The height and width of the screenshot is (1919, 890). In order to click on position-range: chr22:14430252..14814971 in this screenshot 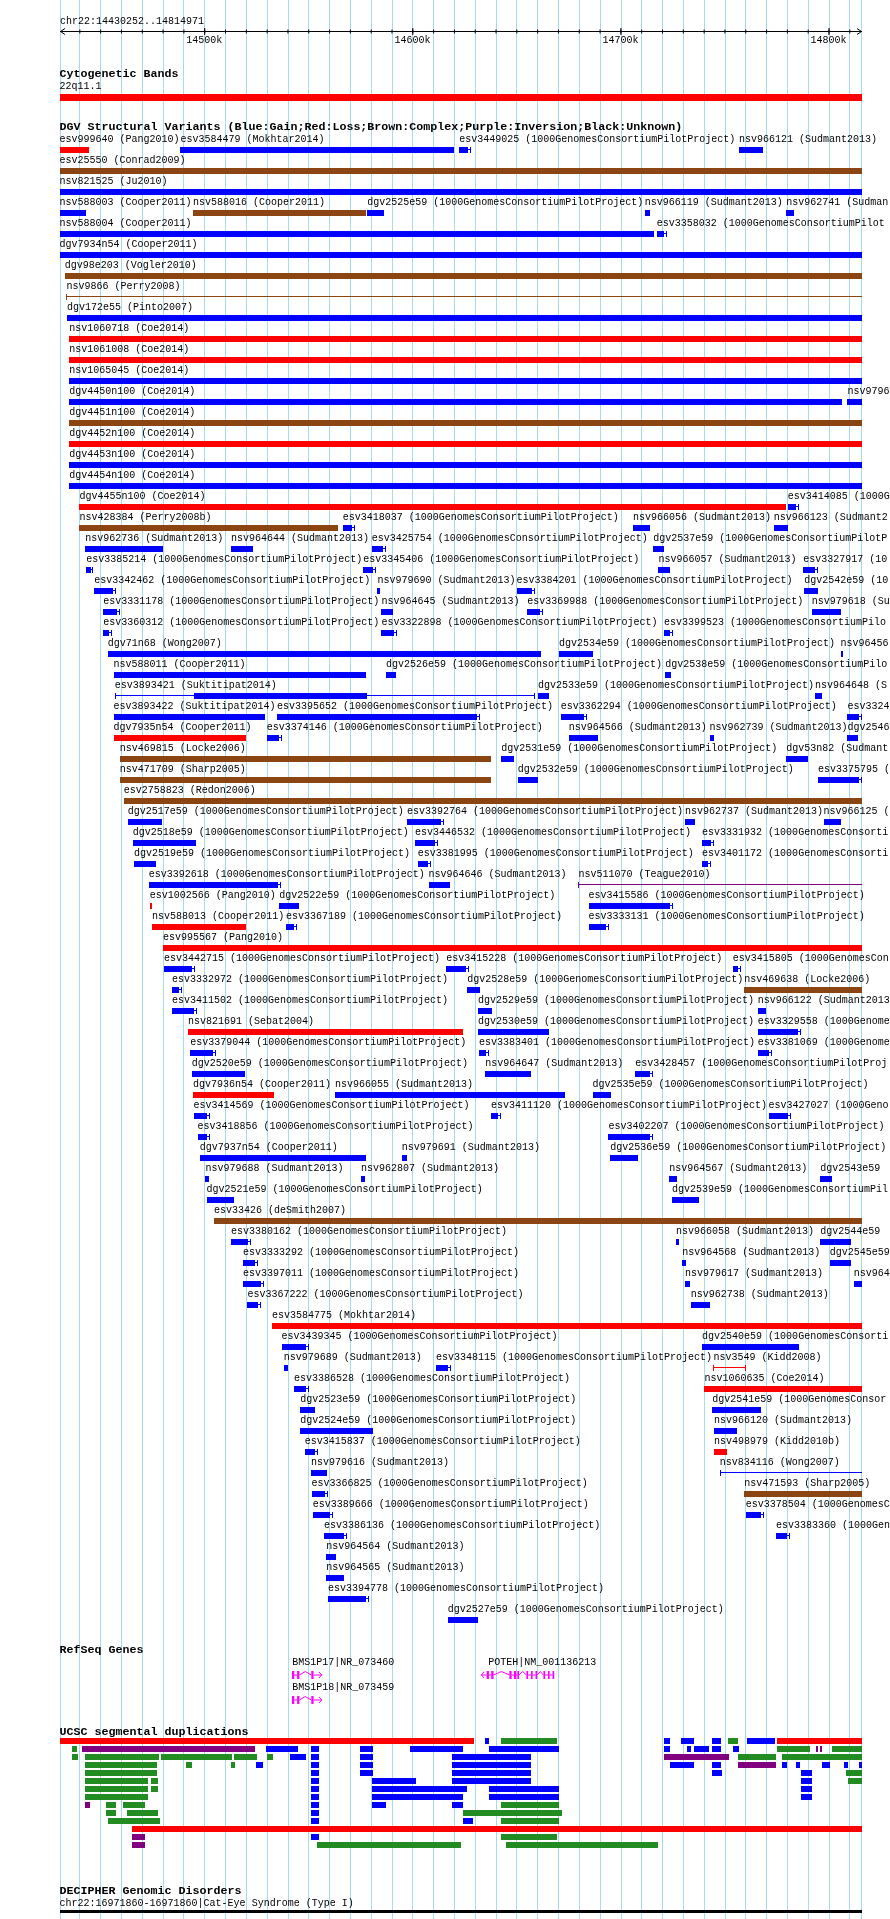, I will do `click(132, 22)`.